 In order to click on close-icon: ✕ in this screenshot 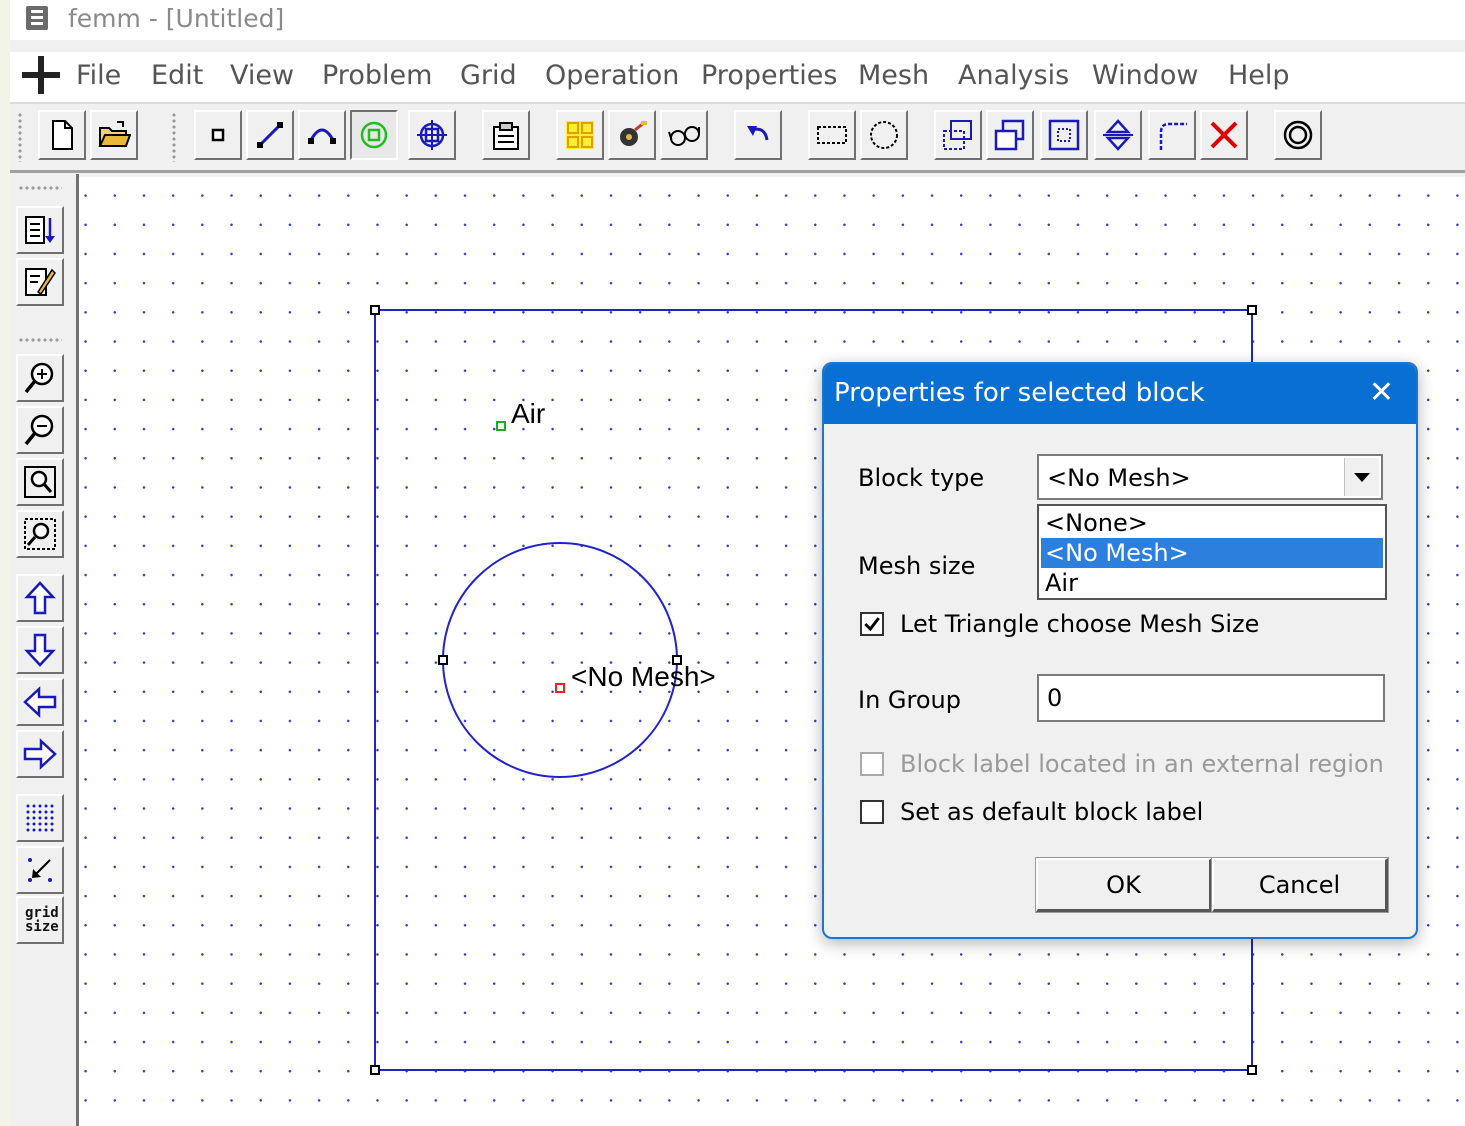, I will do `click(1381, 393)`.